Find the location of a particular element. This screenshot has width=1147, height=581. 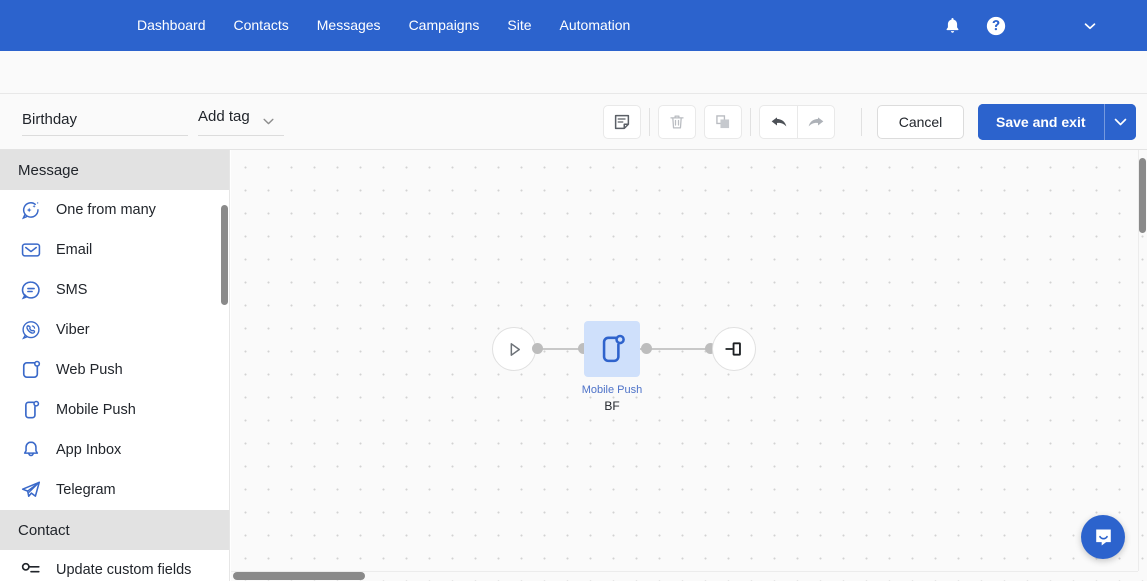

sidebar-item-label: SMS is located at coordinates (72, 290).